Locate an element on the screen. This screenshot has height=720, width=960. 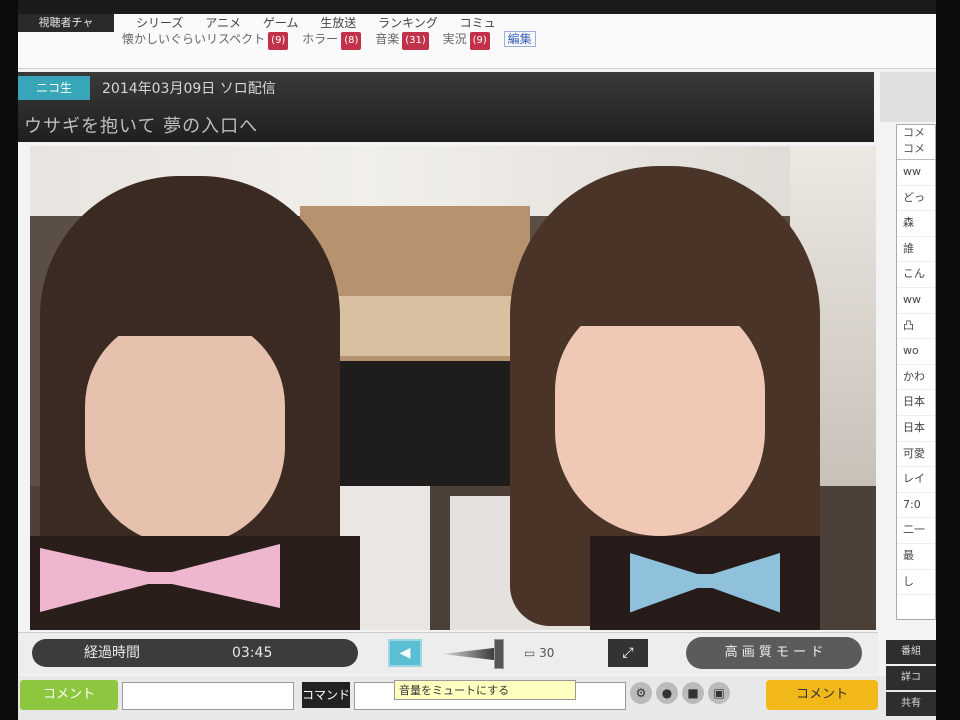
broadcast-title-bar: ニコ生 2014年03月09日 ソロ配信 ウサギを抱いて 夢の入口へ is located at coordinates (446, 107).